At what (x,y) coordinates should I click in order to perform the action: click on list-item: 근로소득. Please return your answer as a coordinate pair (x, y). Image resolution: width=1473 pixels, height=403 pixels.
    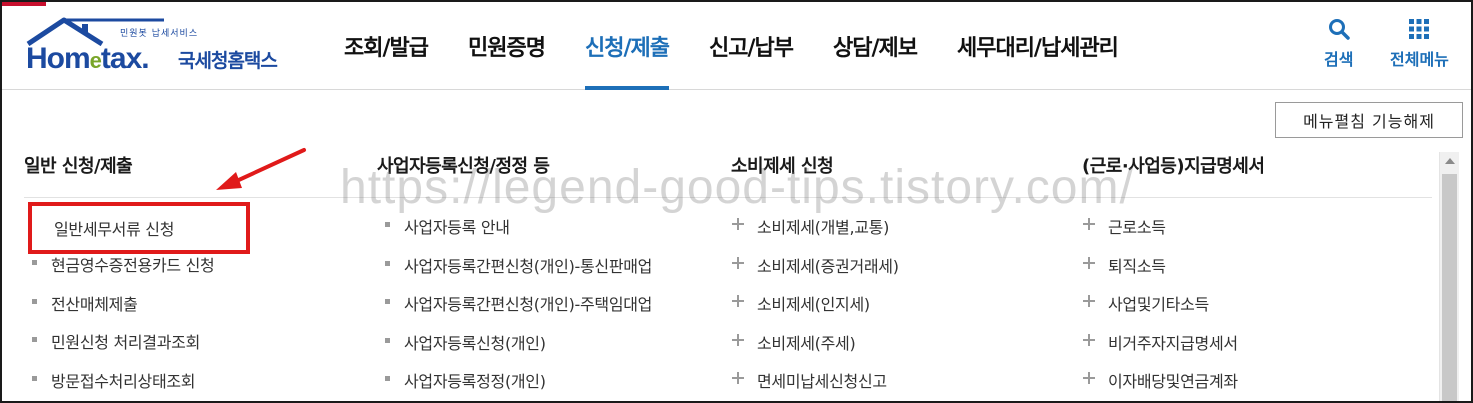
    Looking at the image, I should click on (1158, 233).